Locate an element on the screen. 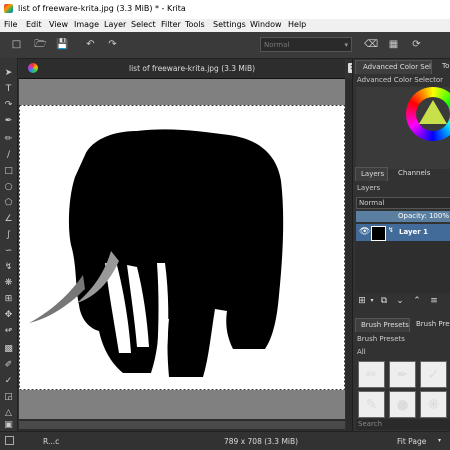 The image size is (450, 450). layers-header: Layers is located at coordinates (369, 188).